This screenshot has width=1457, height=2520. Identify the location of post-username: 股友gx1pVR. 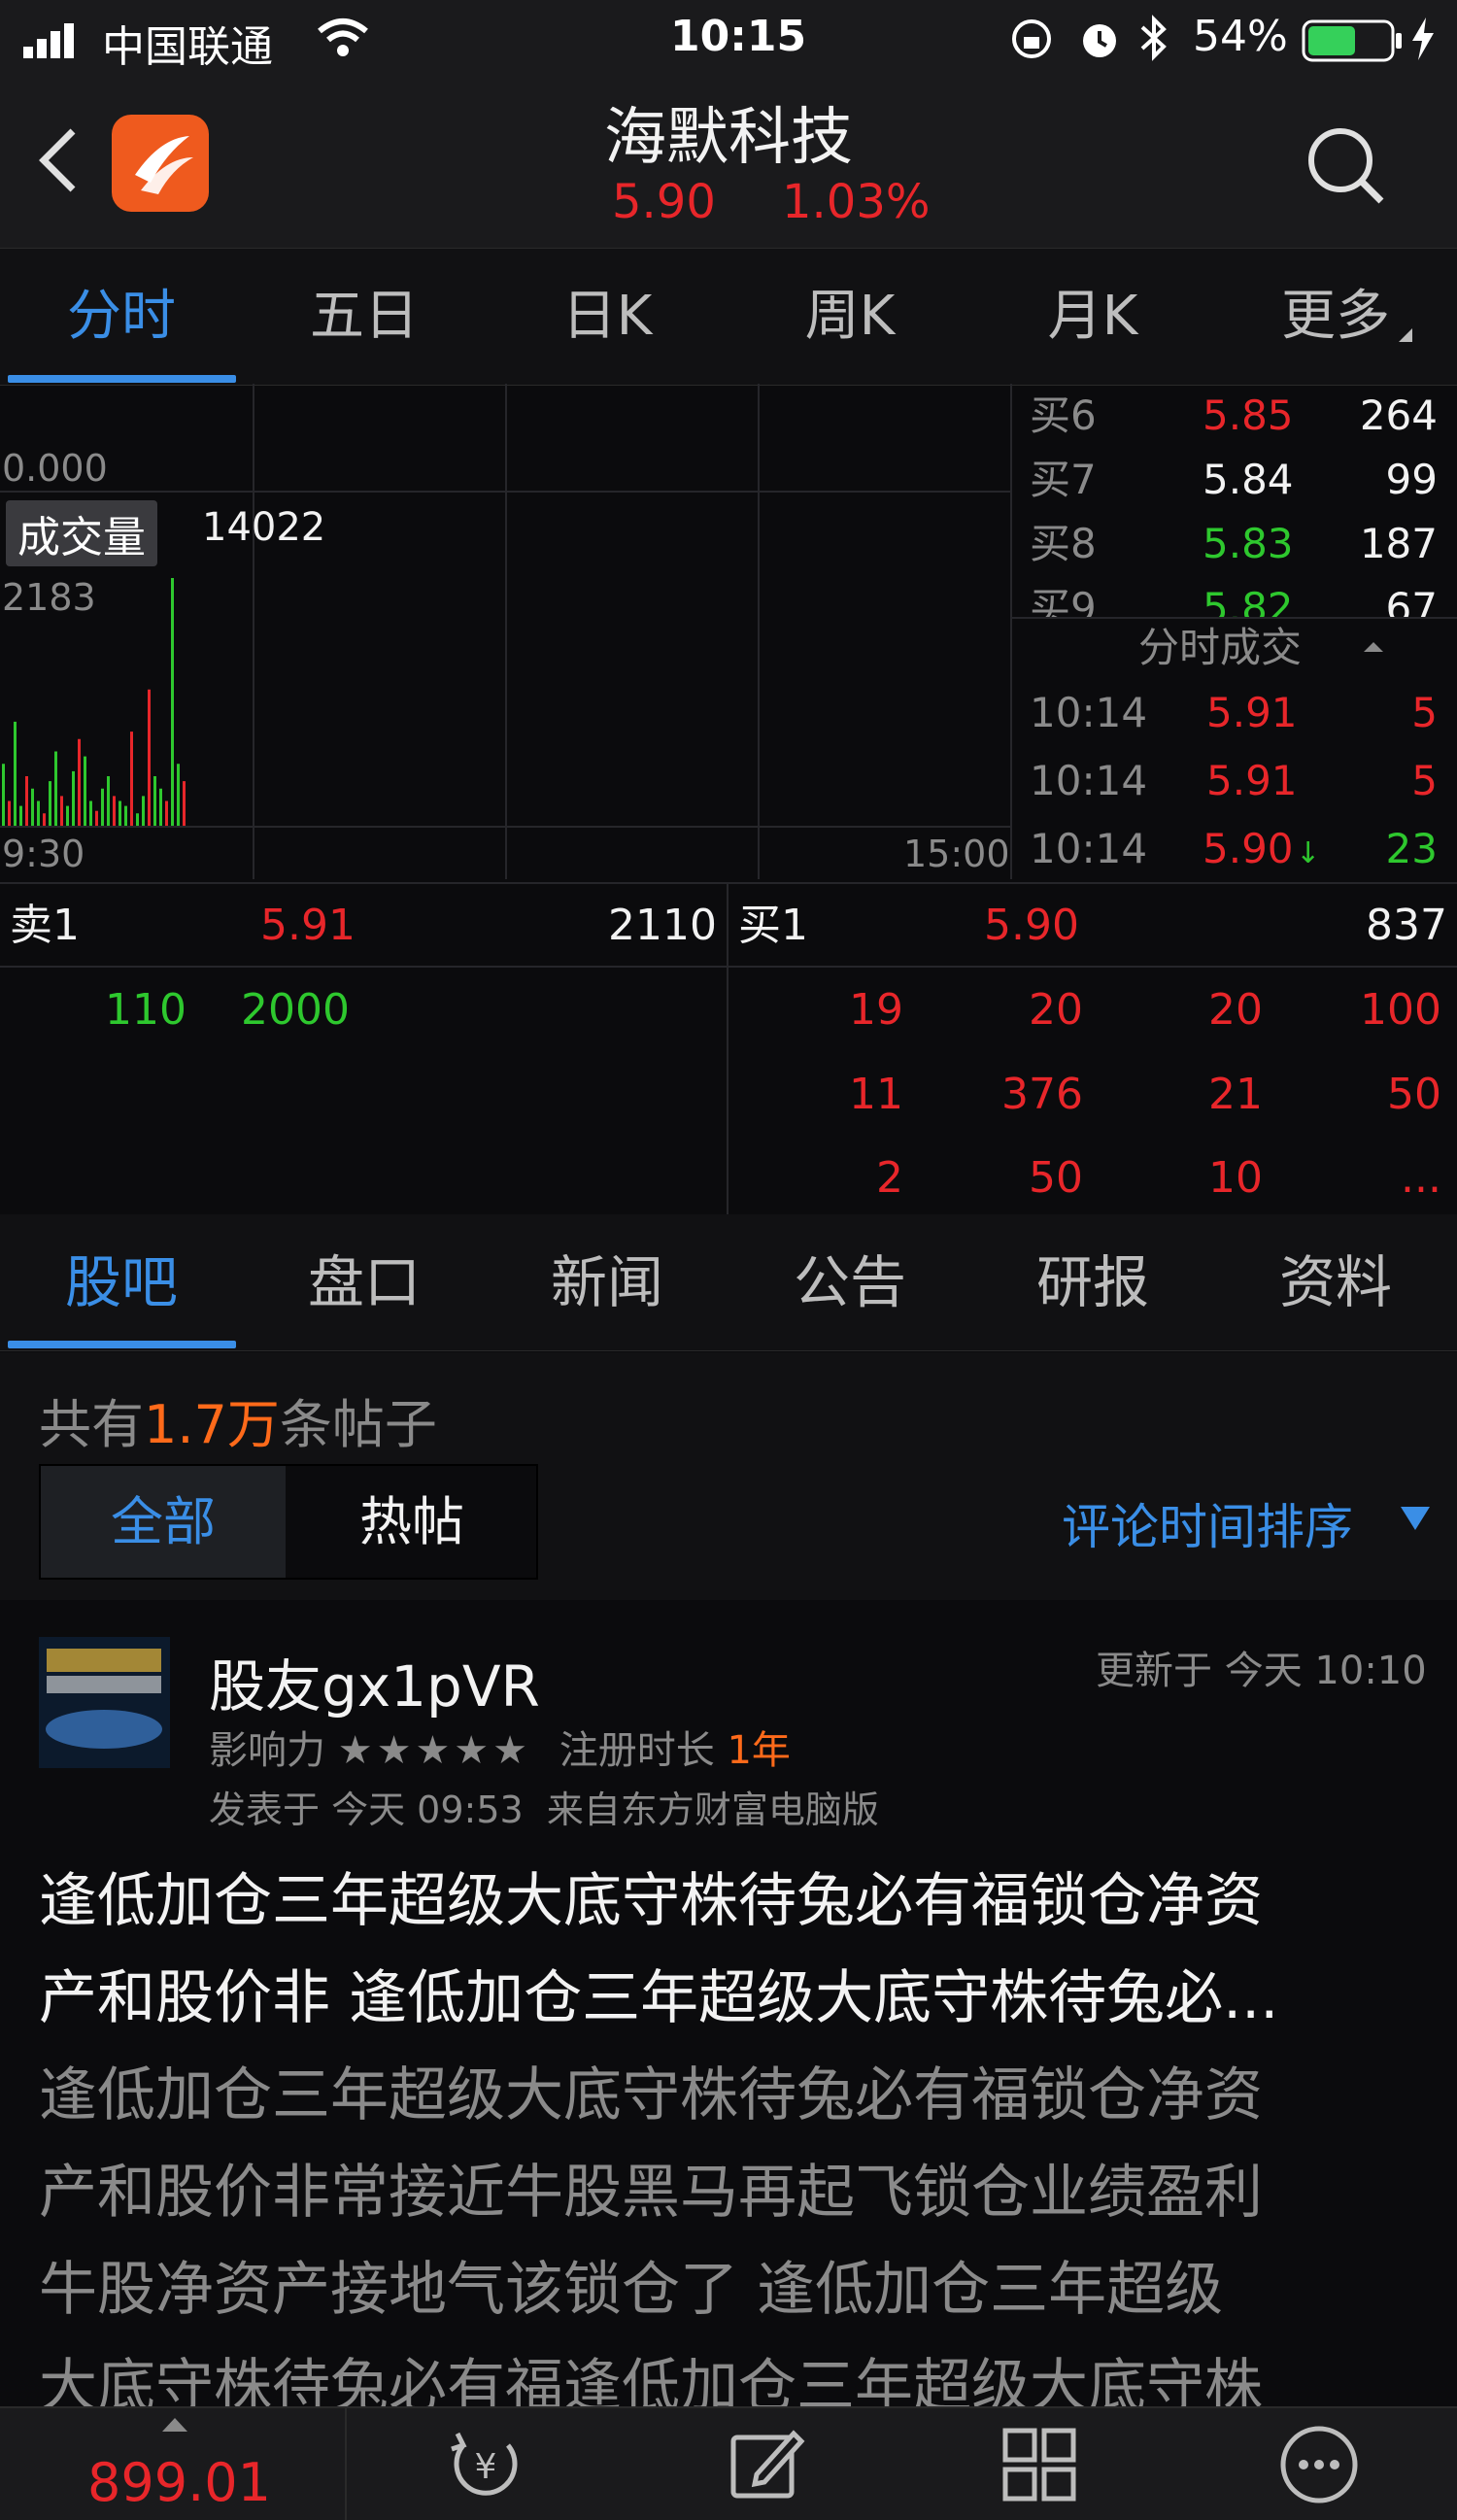
(374, 1681).